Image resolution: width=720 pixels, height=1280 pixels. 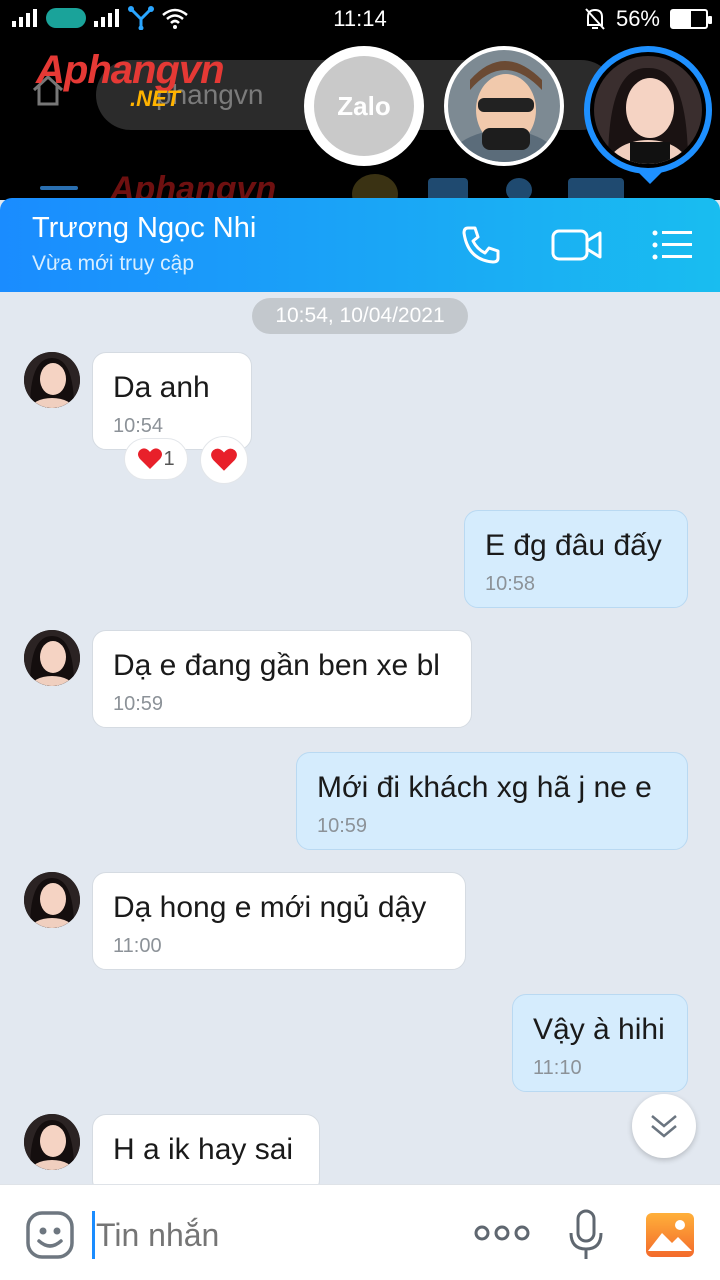 What do you see at coordinates (637, 18) in the screenshot?
I see `battery-percent: 56%` at bounding box center [637, 18].